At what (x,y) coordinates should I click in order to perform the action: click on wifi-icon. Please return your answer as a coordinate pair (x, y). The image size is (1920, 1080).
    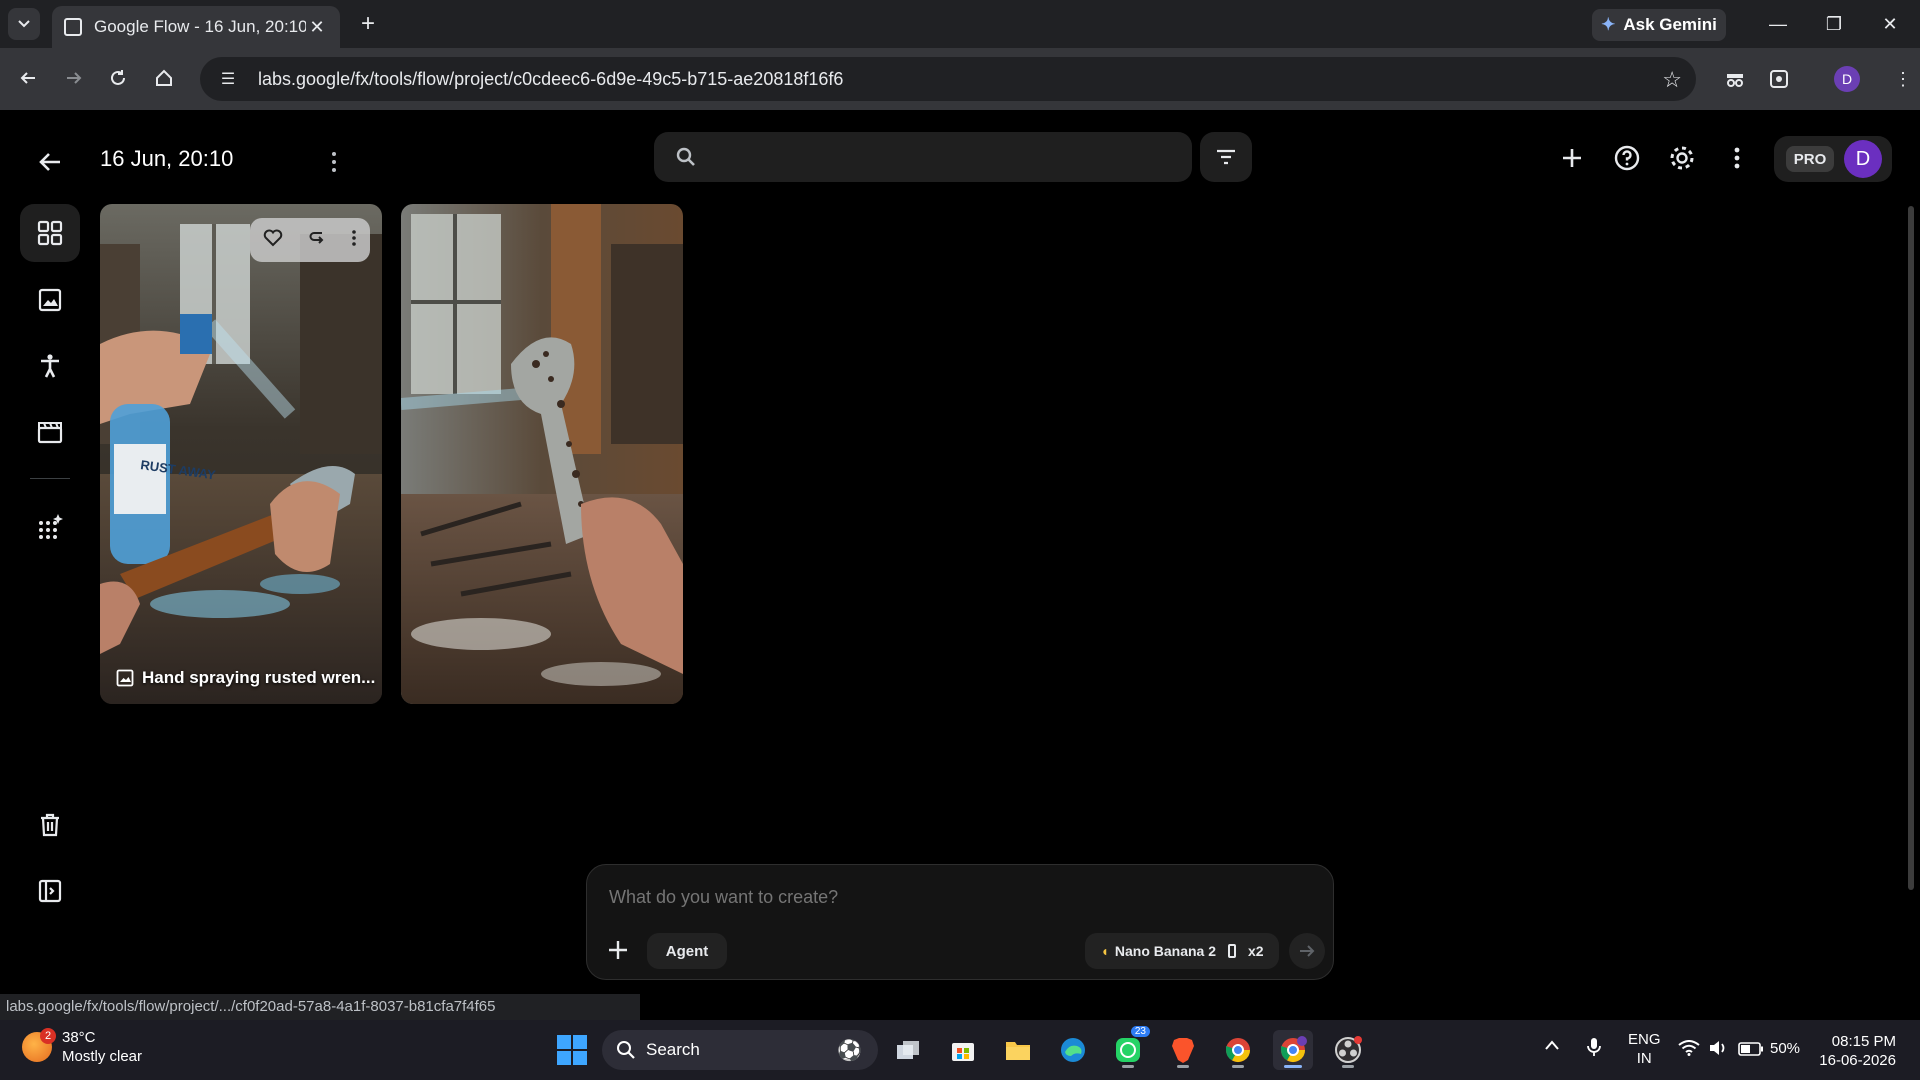
    Looking at the image, I should click on (1689, 1050).